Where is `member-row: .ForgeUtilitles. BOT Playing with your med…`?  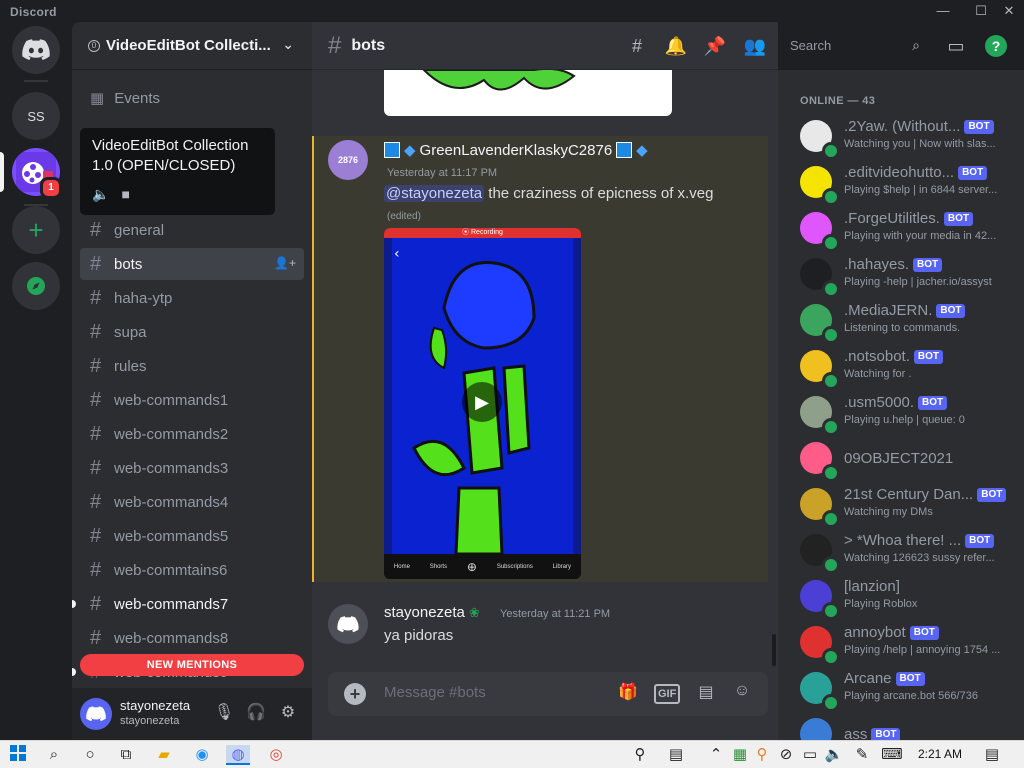
member-row: .ForgeUtilitles. BOT Playing with your med… is located at coordinates (905, 230).